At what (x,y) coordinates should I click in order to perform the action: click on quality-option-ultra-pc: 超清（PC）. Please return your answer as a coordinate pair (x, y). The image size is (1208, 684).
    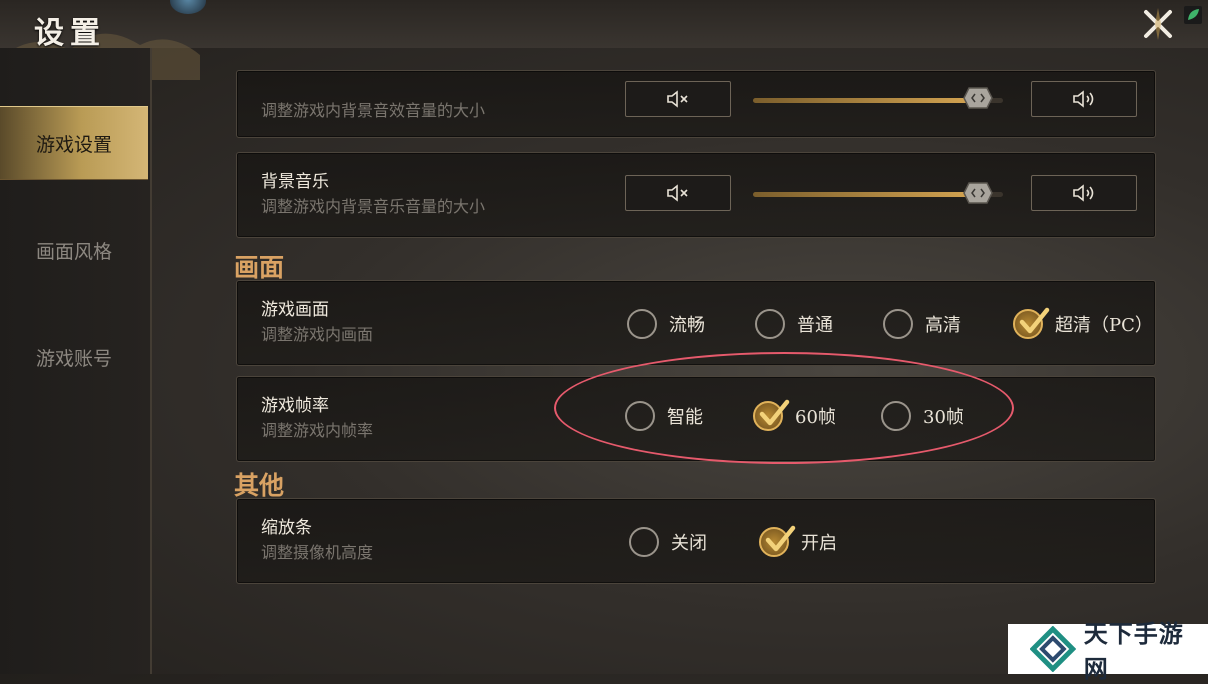
    Looking at the image, I should click on (1083, 323).